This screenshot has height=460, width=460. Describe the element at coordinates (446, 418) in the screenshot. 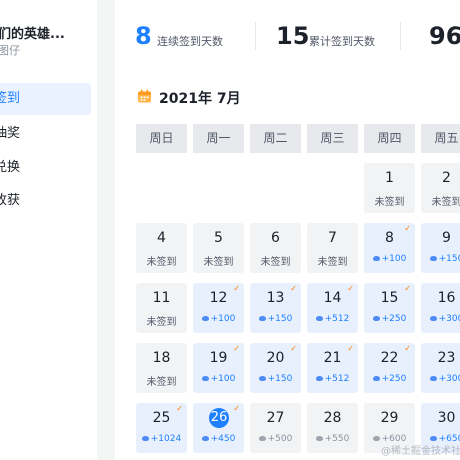

I see `day-number: 30` at that location.